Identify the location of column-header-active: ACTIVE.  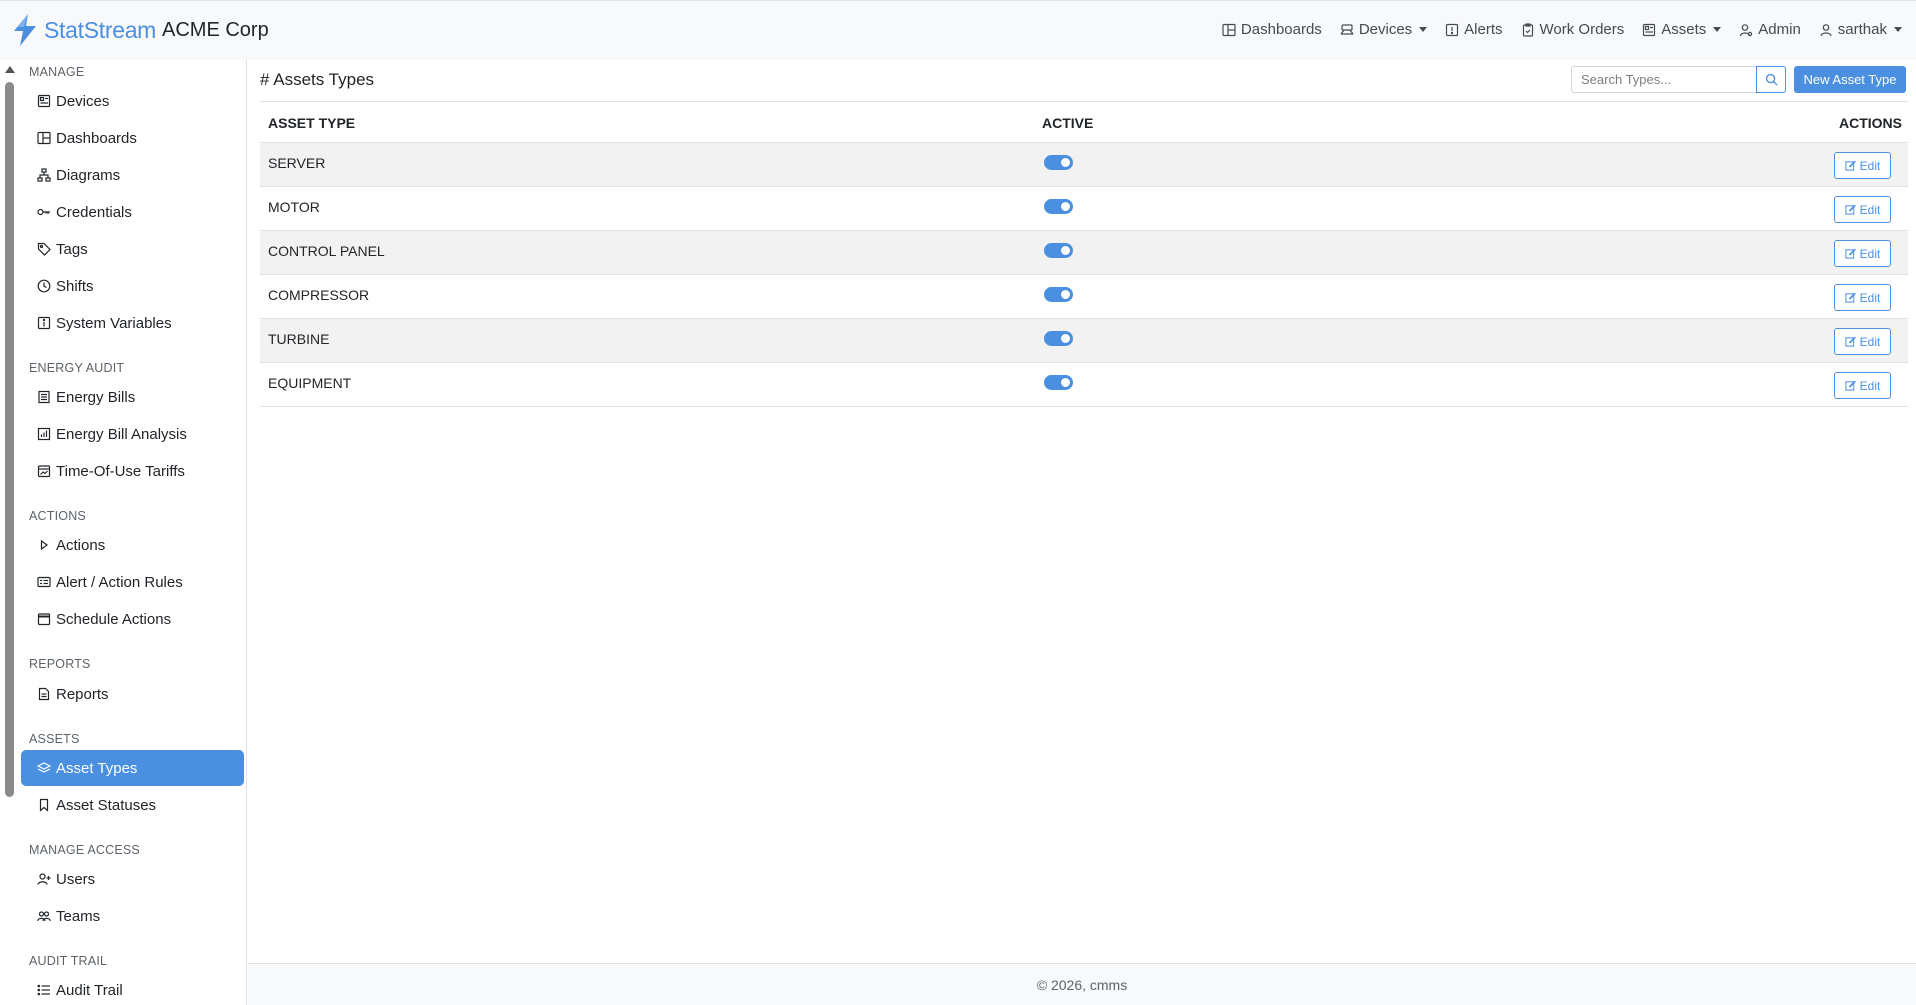
(1067, 123).